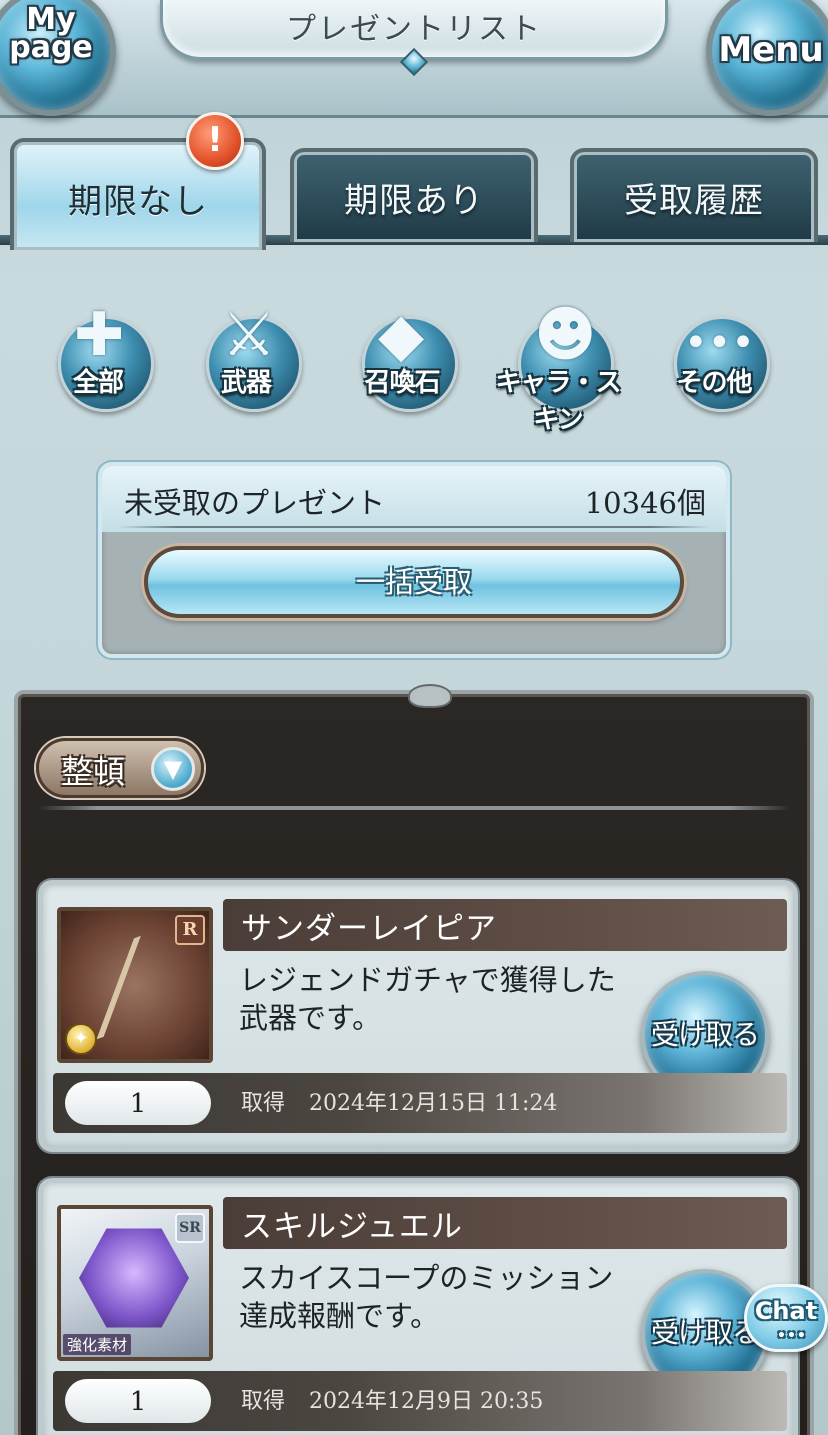 This screenshot has width=828, height=1435. I want to click on chat-button: Chat •••, so click(786, 1318).